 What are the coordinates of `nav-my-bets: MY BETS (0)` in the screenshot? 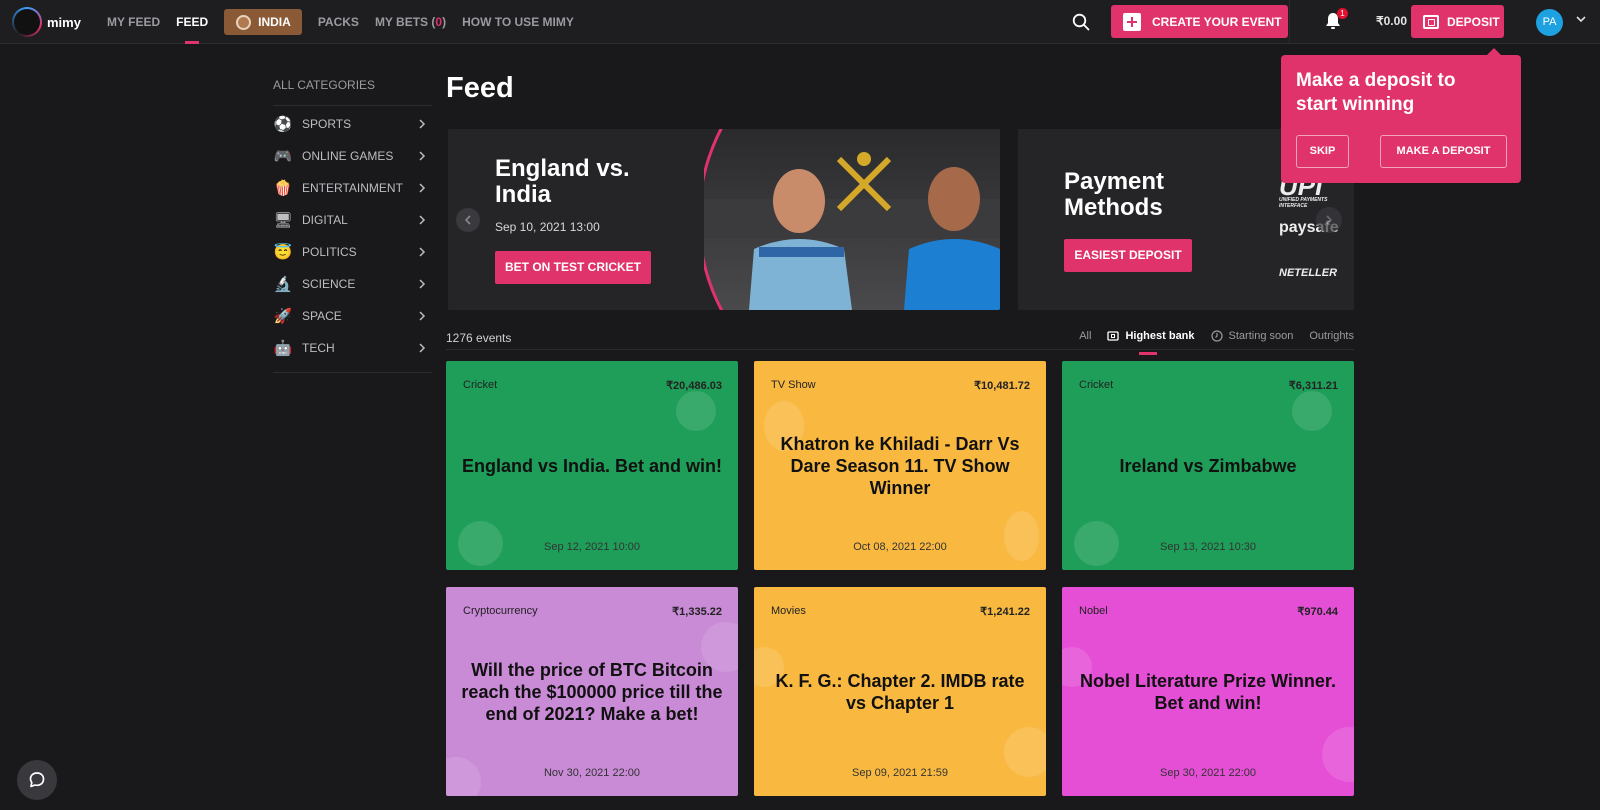 It's located at (410, 22).